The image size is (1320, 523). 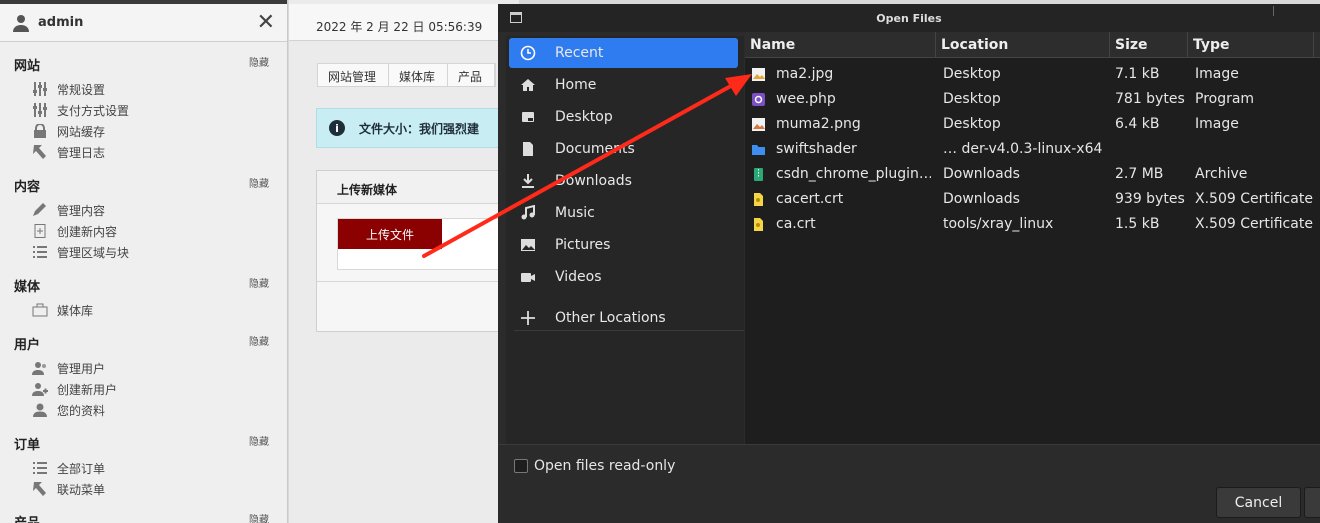 I want to click on place-pictures: Pictures, so click(x=623, y=245).